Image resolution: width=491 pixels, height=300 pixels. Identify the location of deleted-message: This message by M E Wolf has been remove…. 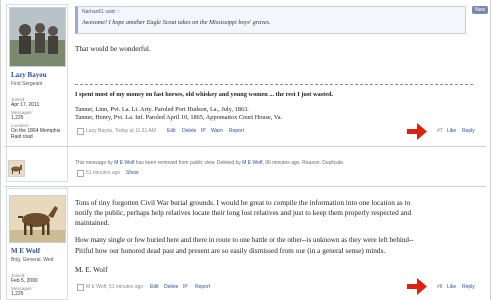
(210, 163).